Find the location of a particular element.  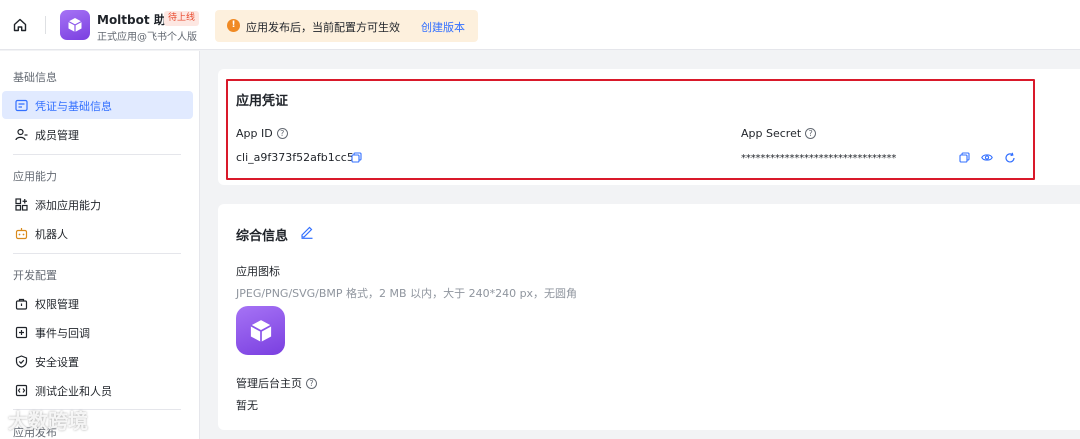

event-icon is located at coordinates (21, 332).